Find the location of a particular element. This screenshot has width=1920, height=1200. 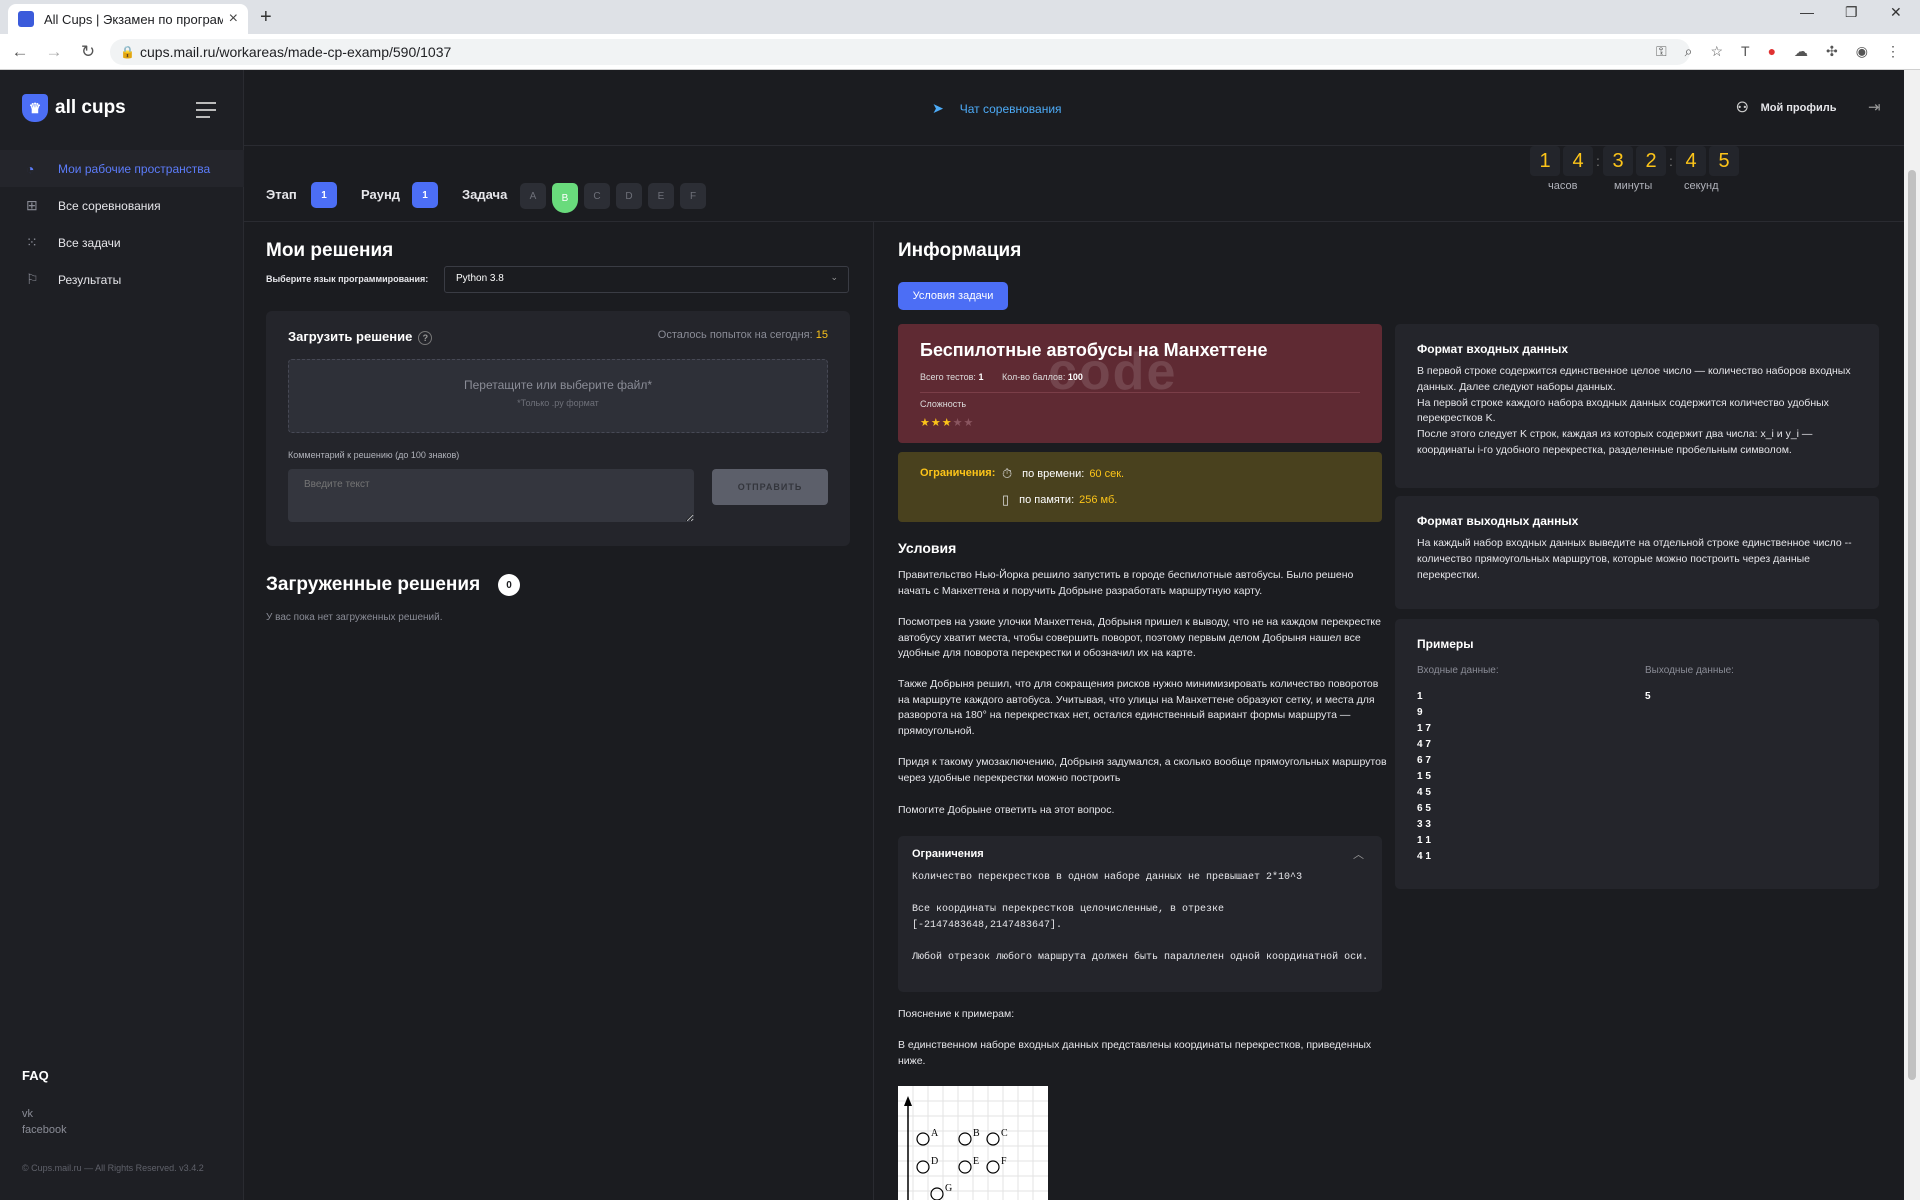

timer-digit: 5 is located at coordinates (1724, 161).